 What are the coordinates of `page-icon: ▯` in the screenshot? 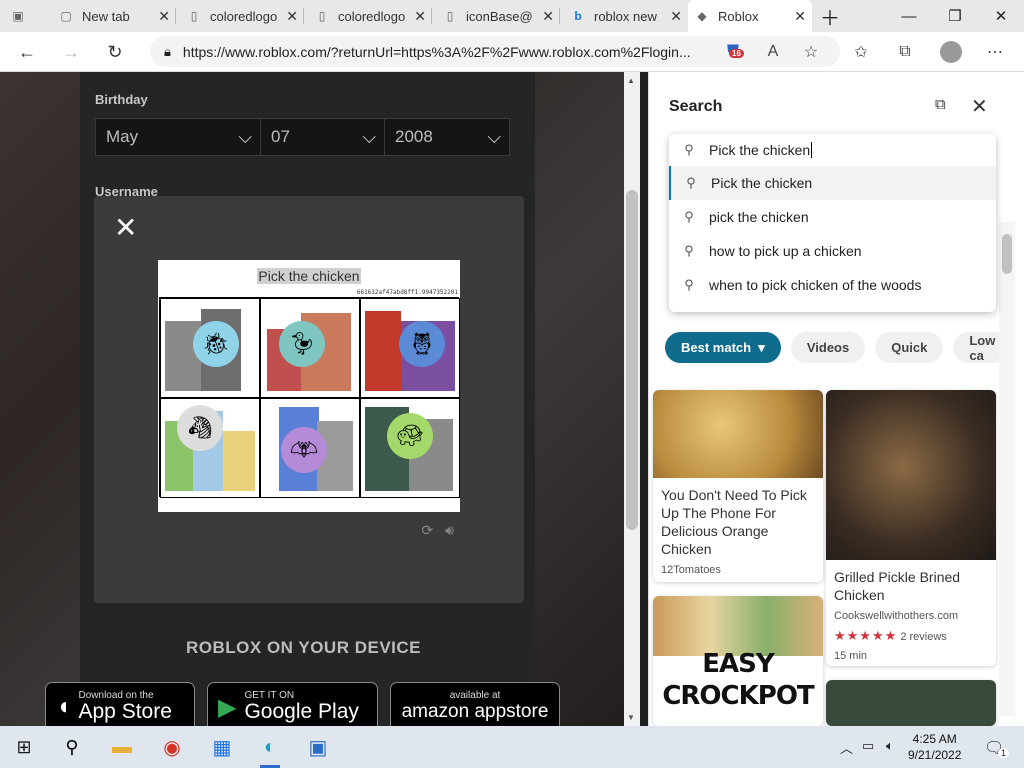 It's located at (194, 16).